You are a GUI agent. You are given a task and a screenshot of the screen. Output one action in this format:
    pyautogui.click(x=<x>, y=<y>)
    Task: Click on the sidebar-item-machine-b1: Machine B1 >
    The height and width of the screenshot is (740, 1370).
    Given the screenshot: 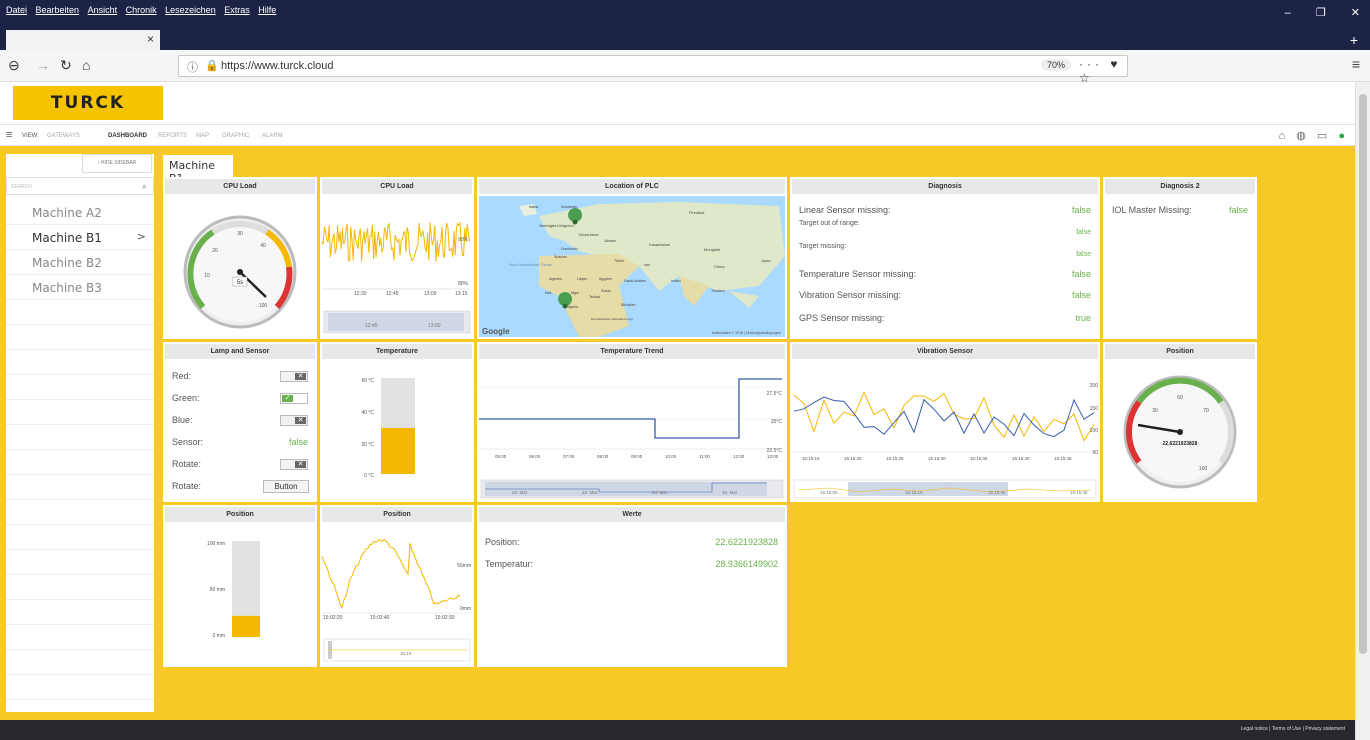 What is the action you would take?
    pyautogui.click(x=80, y=237)
    